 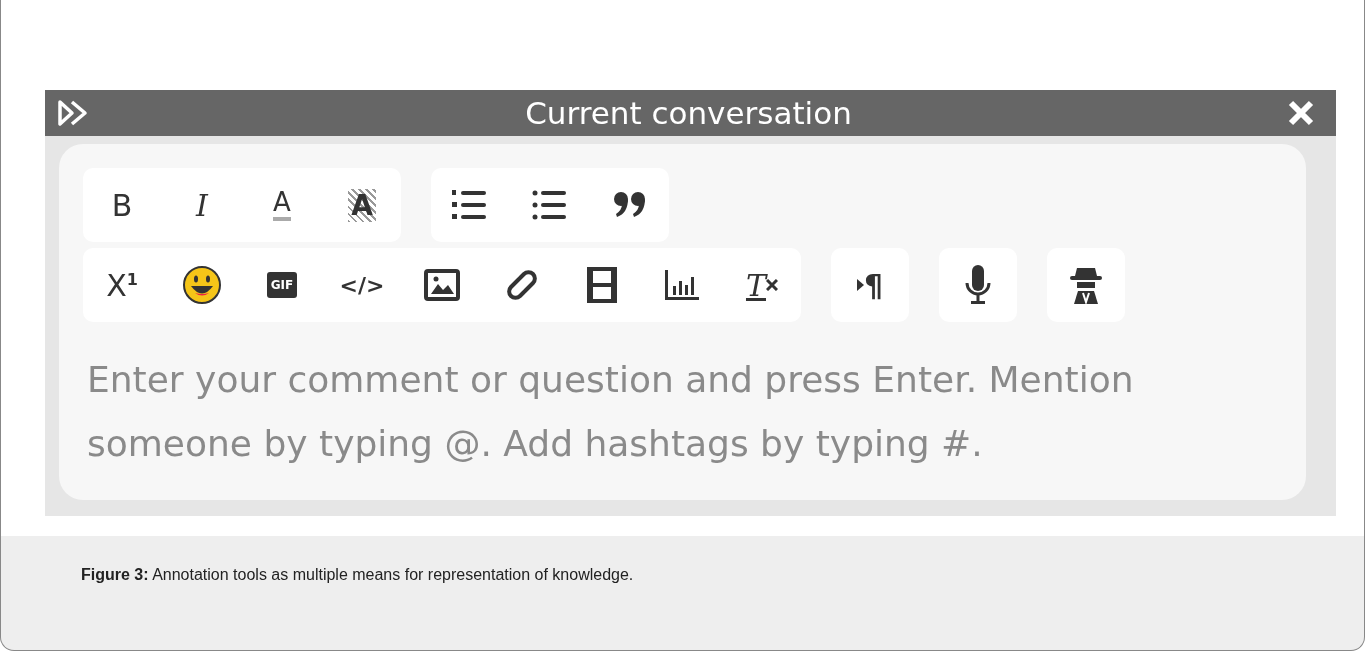 I want to click on superscript-button: X$^{1}$, so click(x=122, y=285).